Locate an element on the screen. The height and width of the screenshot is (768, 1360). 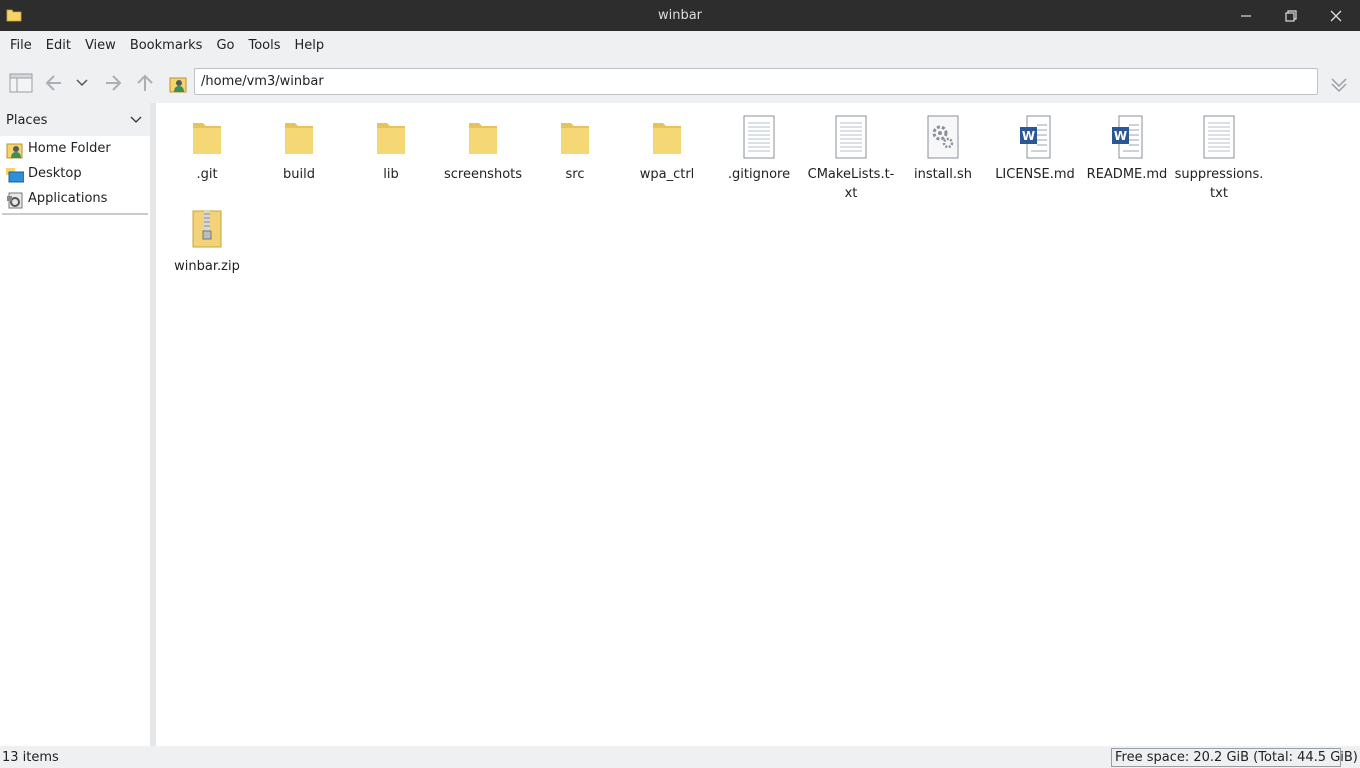
close-icon is located at coordinates (1336, 15).